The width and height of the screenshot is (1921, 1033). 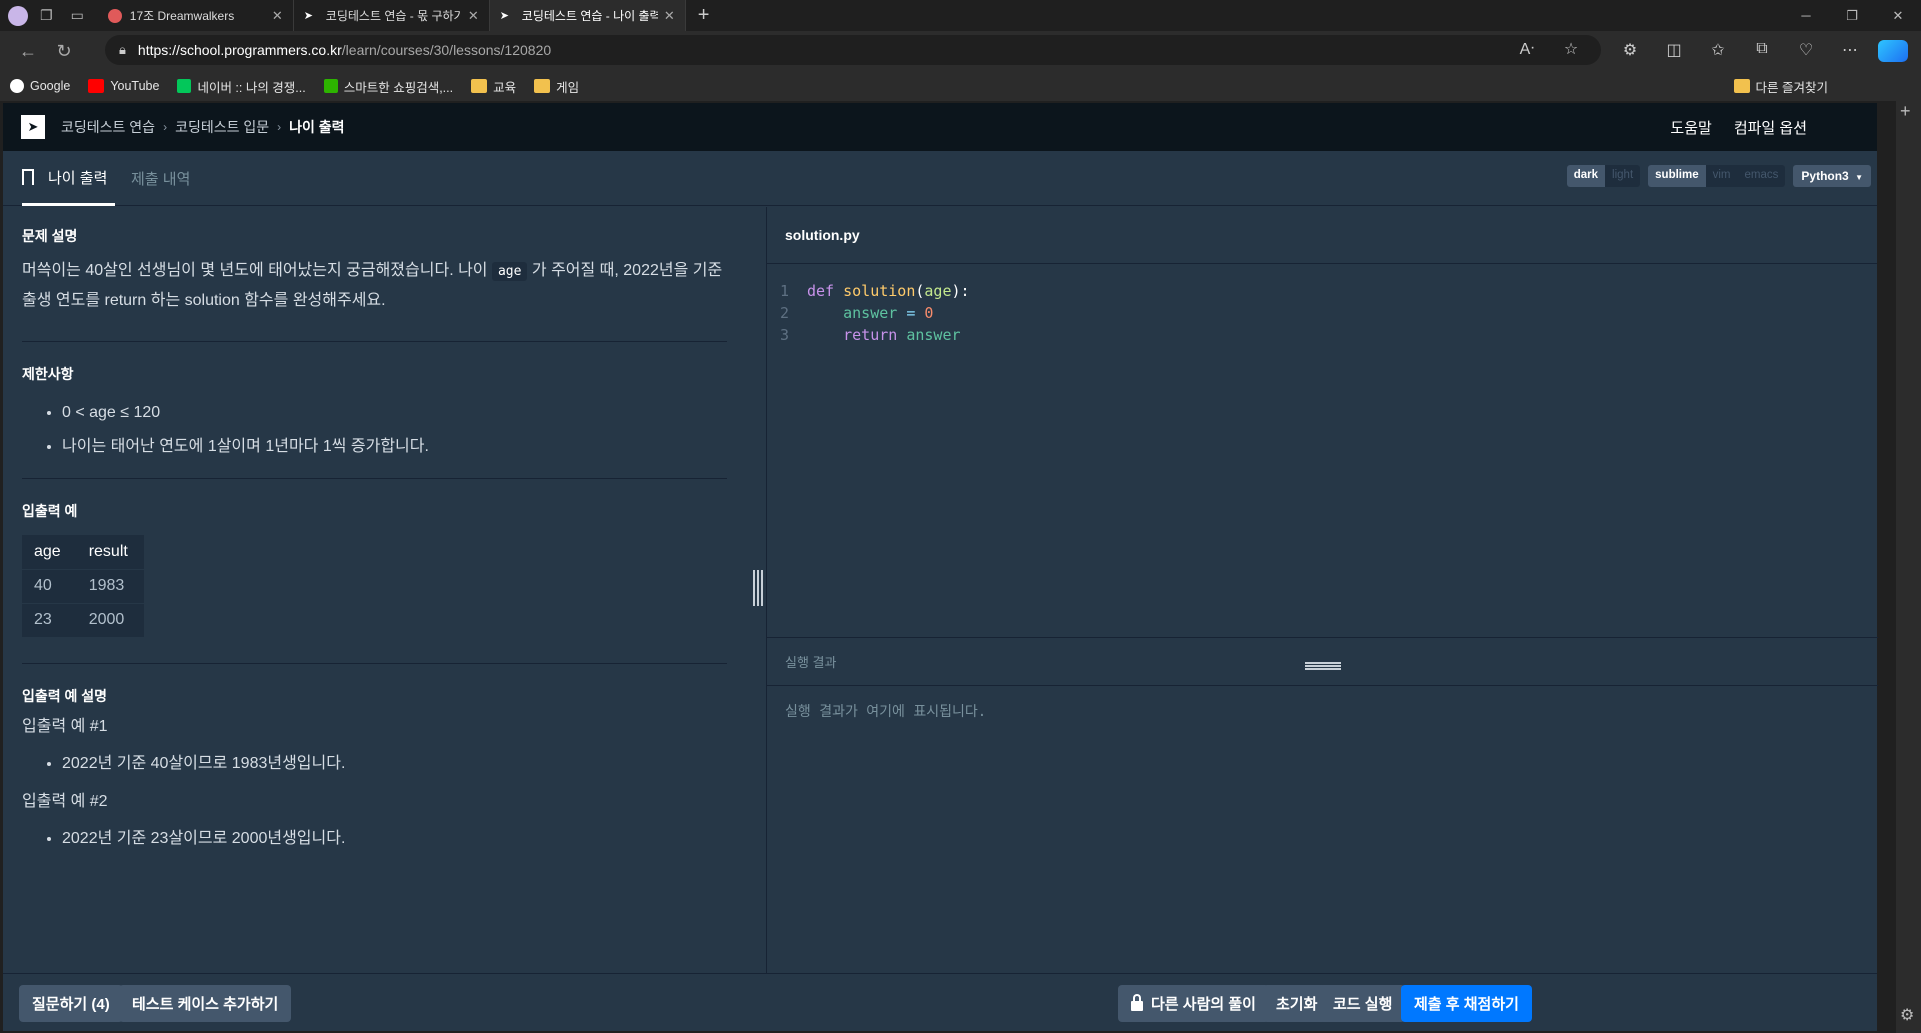 What do you see at coordinates (83, 586) in the screenshot?
I see `io-table: age result 40 1983 23 2000` at bounding box center [83, 586].